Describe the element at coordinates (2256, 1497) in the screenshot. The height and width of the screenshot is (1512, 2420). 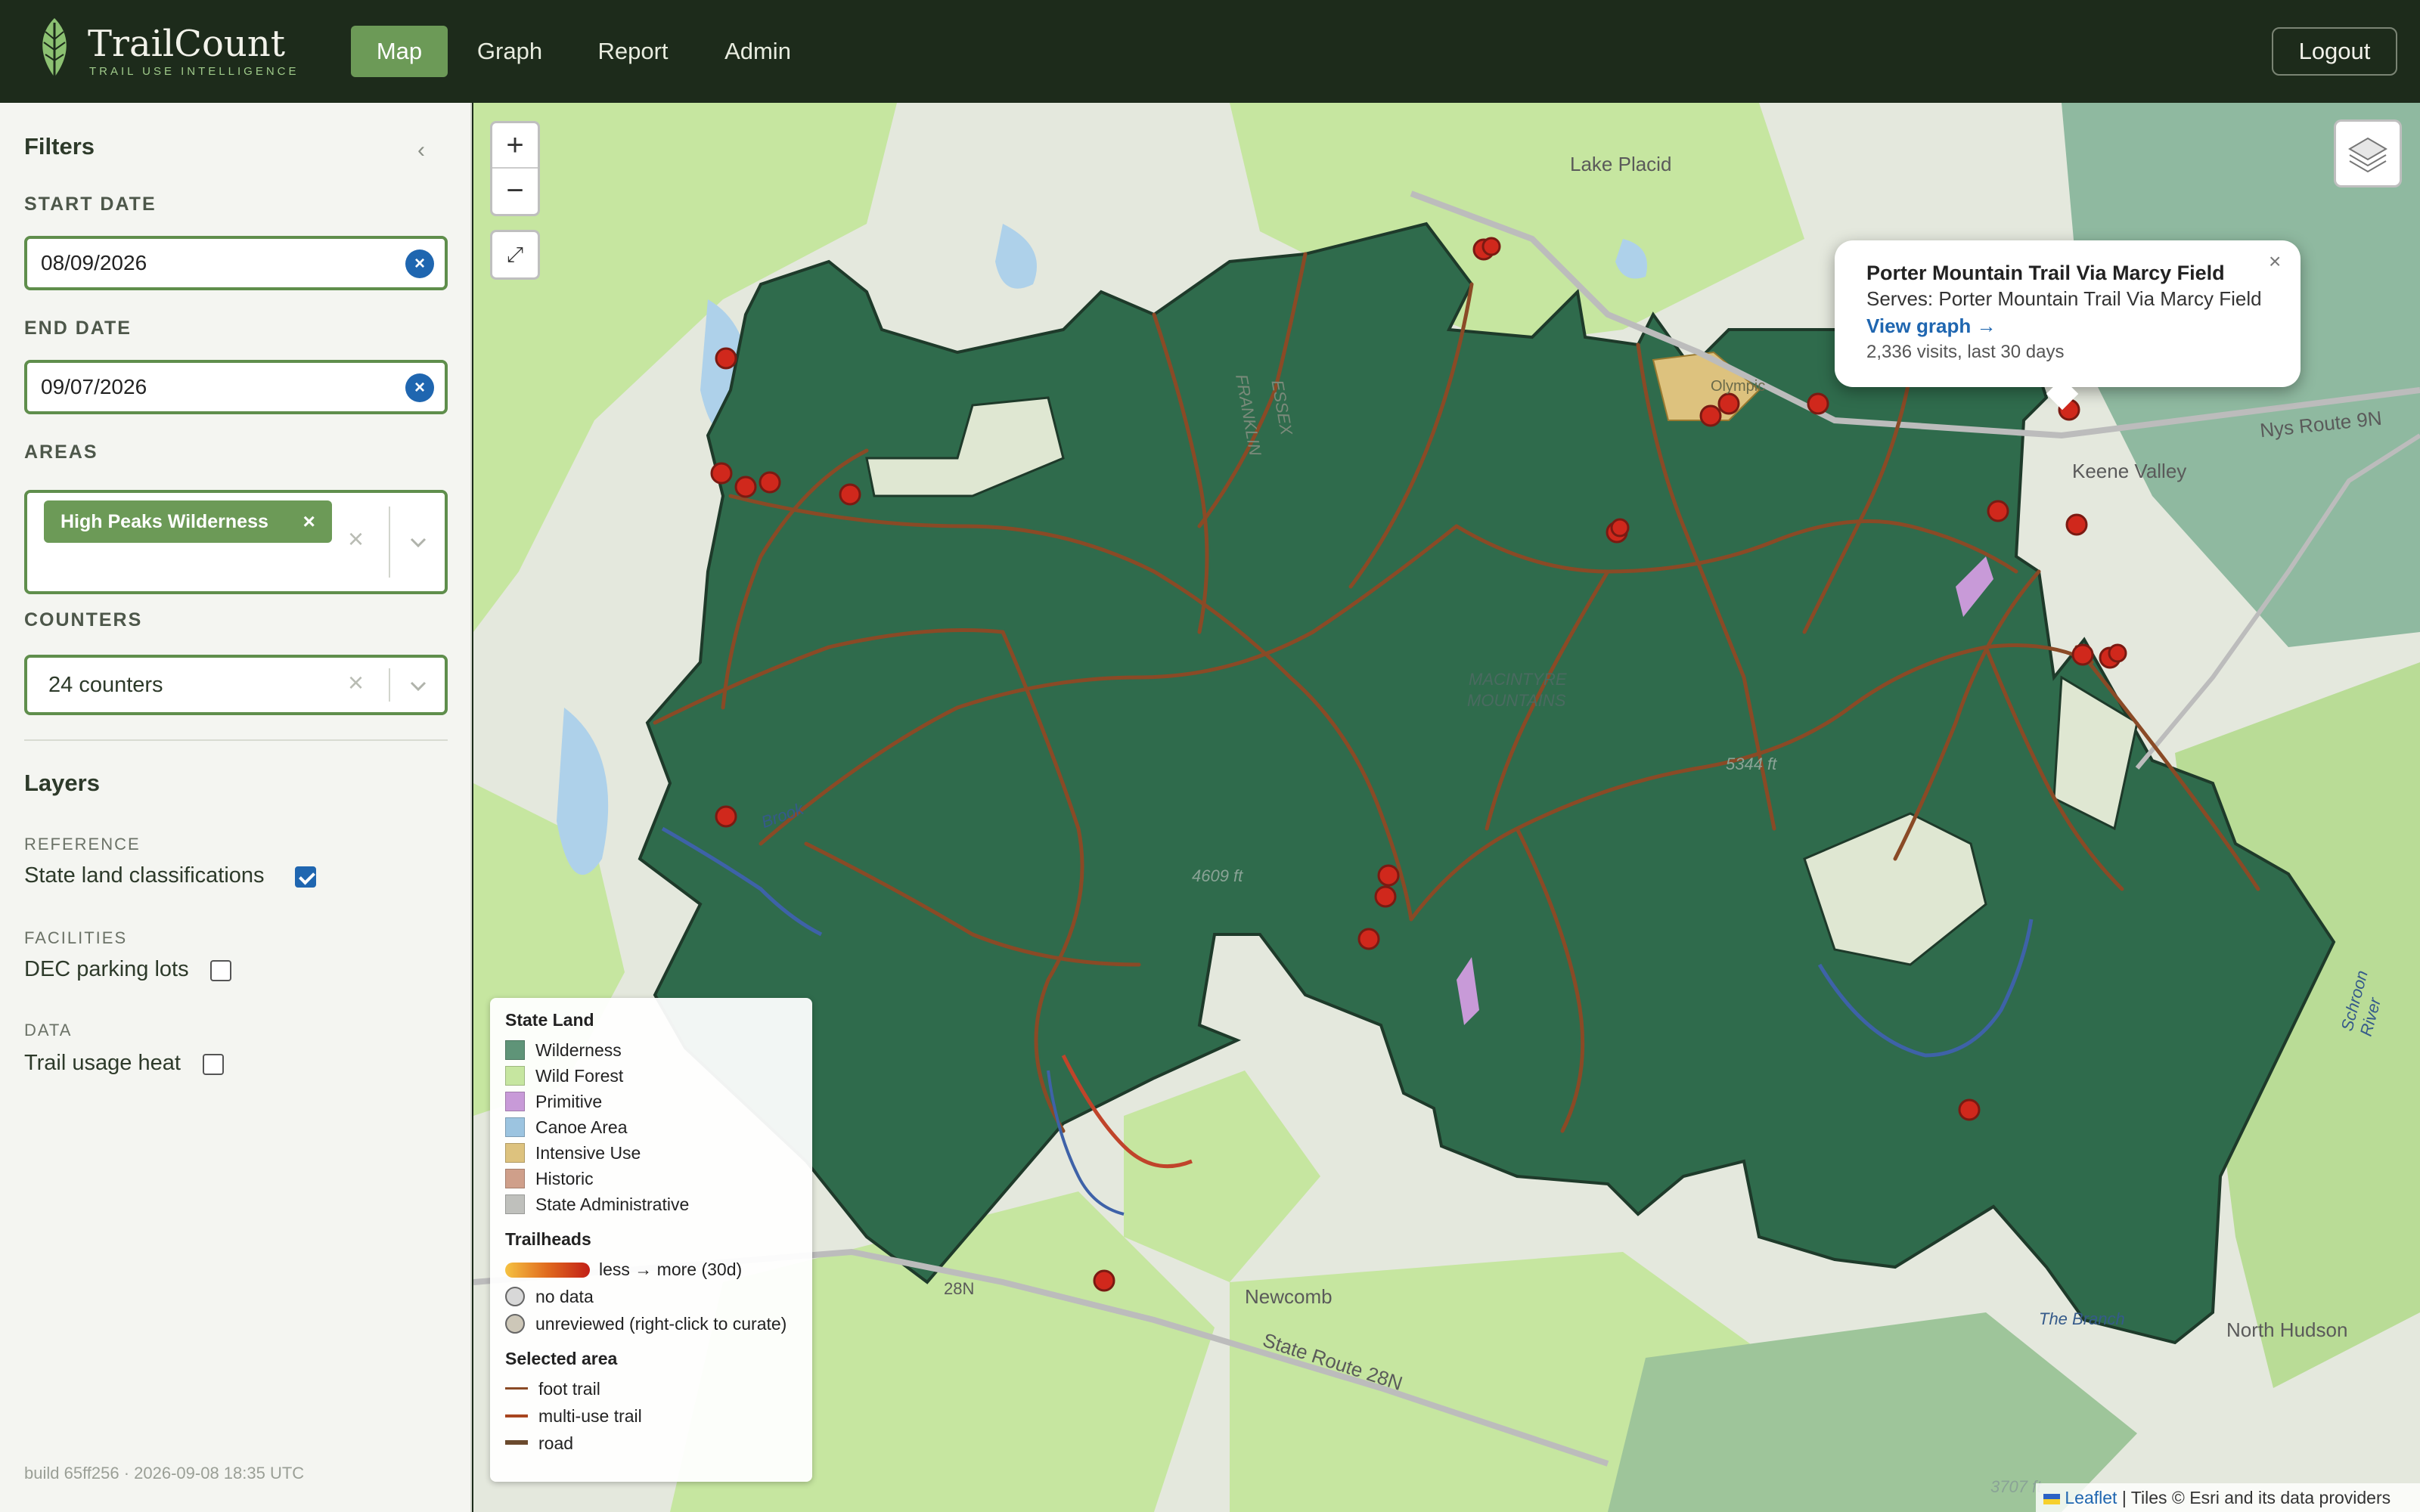
I see `tiles-credit: | Tiles © Esri and its data providers` at that location.